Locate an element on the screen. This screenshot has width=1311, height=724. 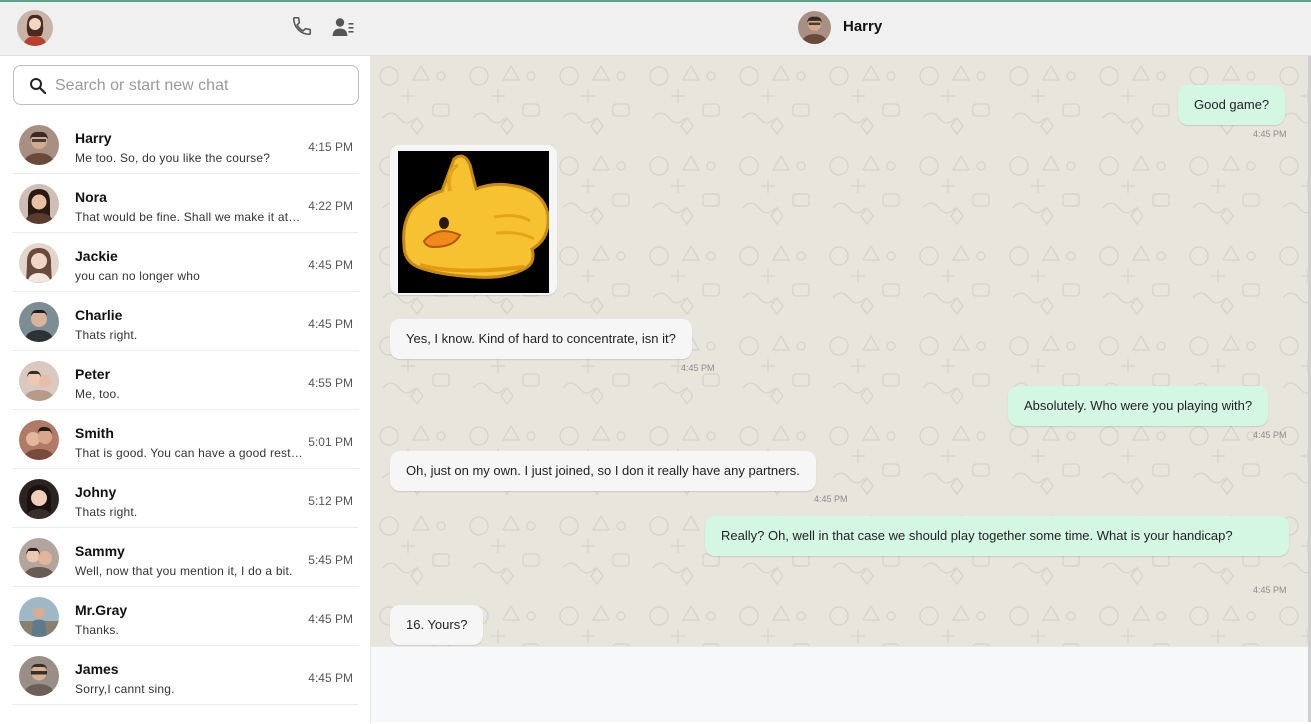
chat-name: Johny is located at coordinates (96, 492).